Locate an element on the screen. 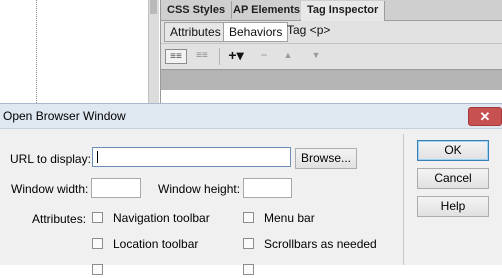 The height and width of the screenshot is (278, 502). document-guide-line is located at coordinates (36, 51).